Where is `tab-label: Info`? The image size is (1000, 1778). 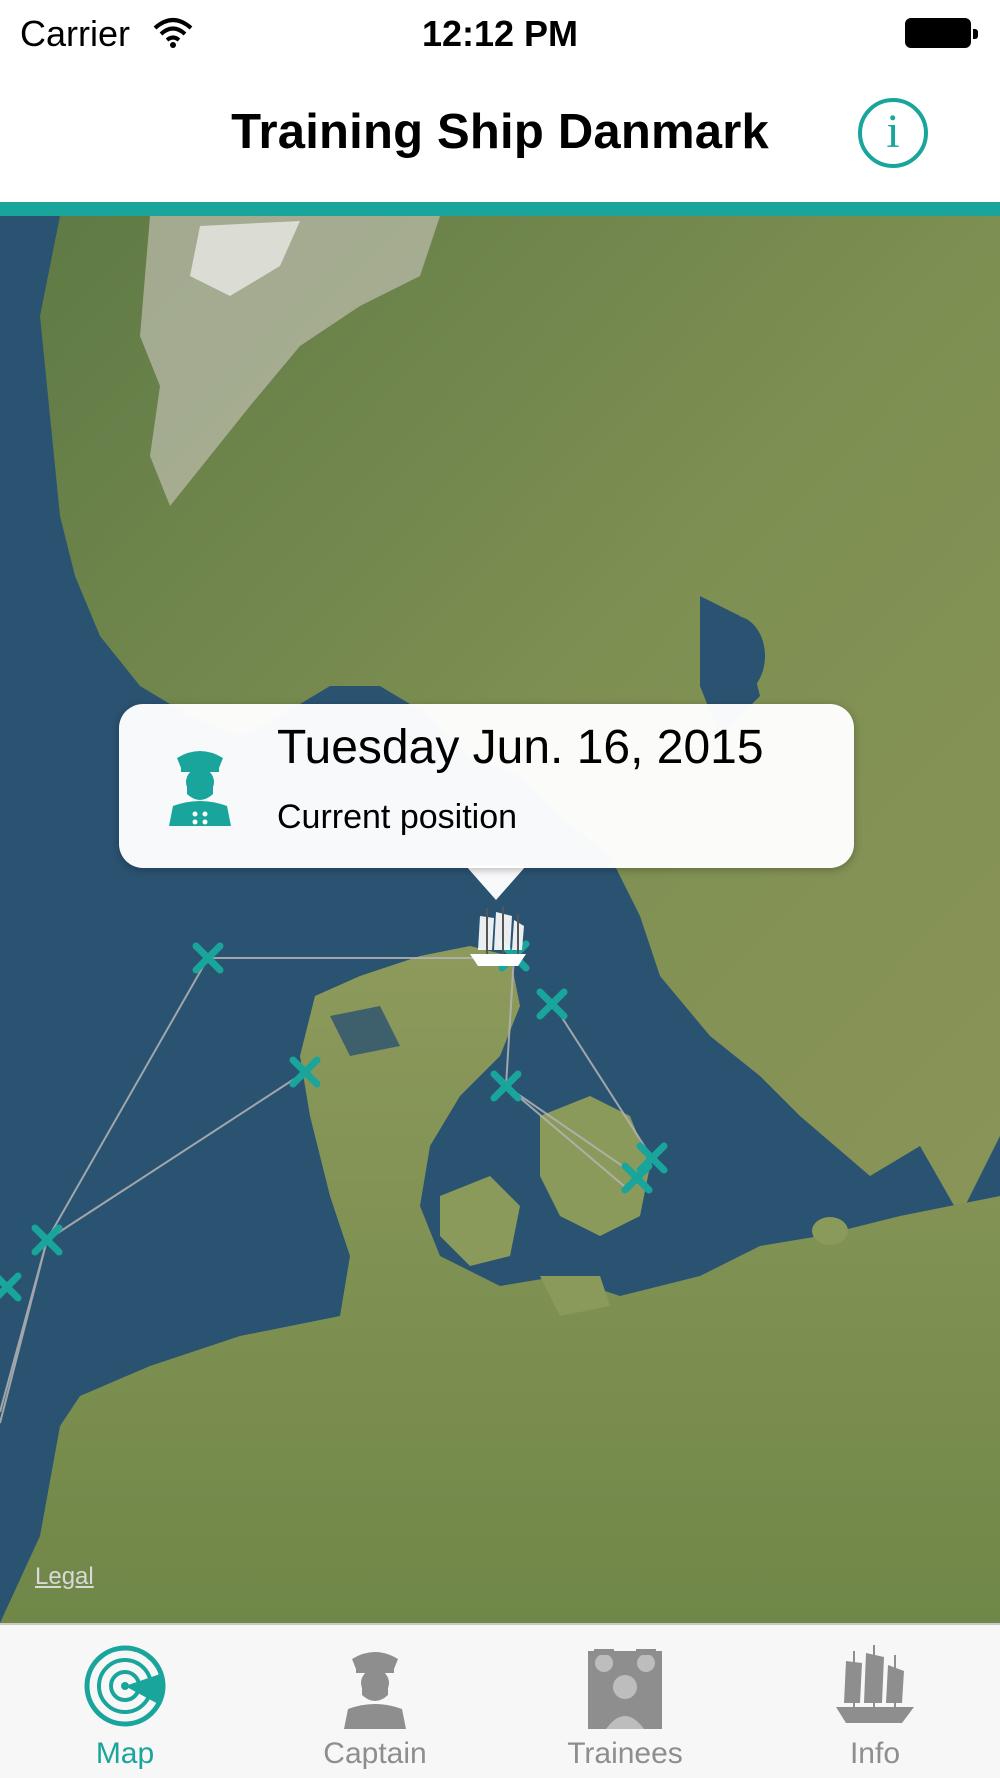
tab-label: Info is located at coordinates (875, 1753).